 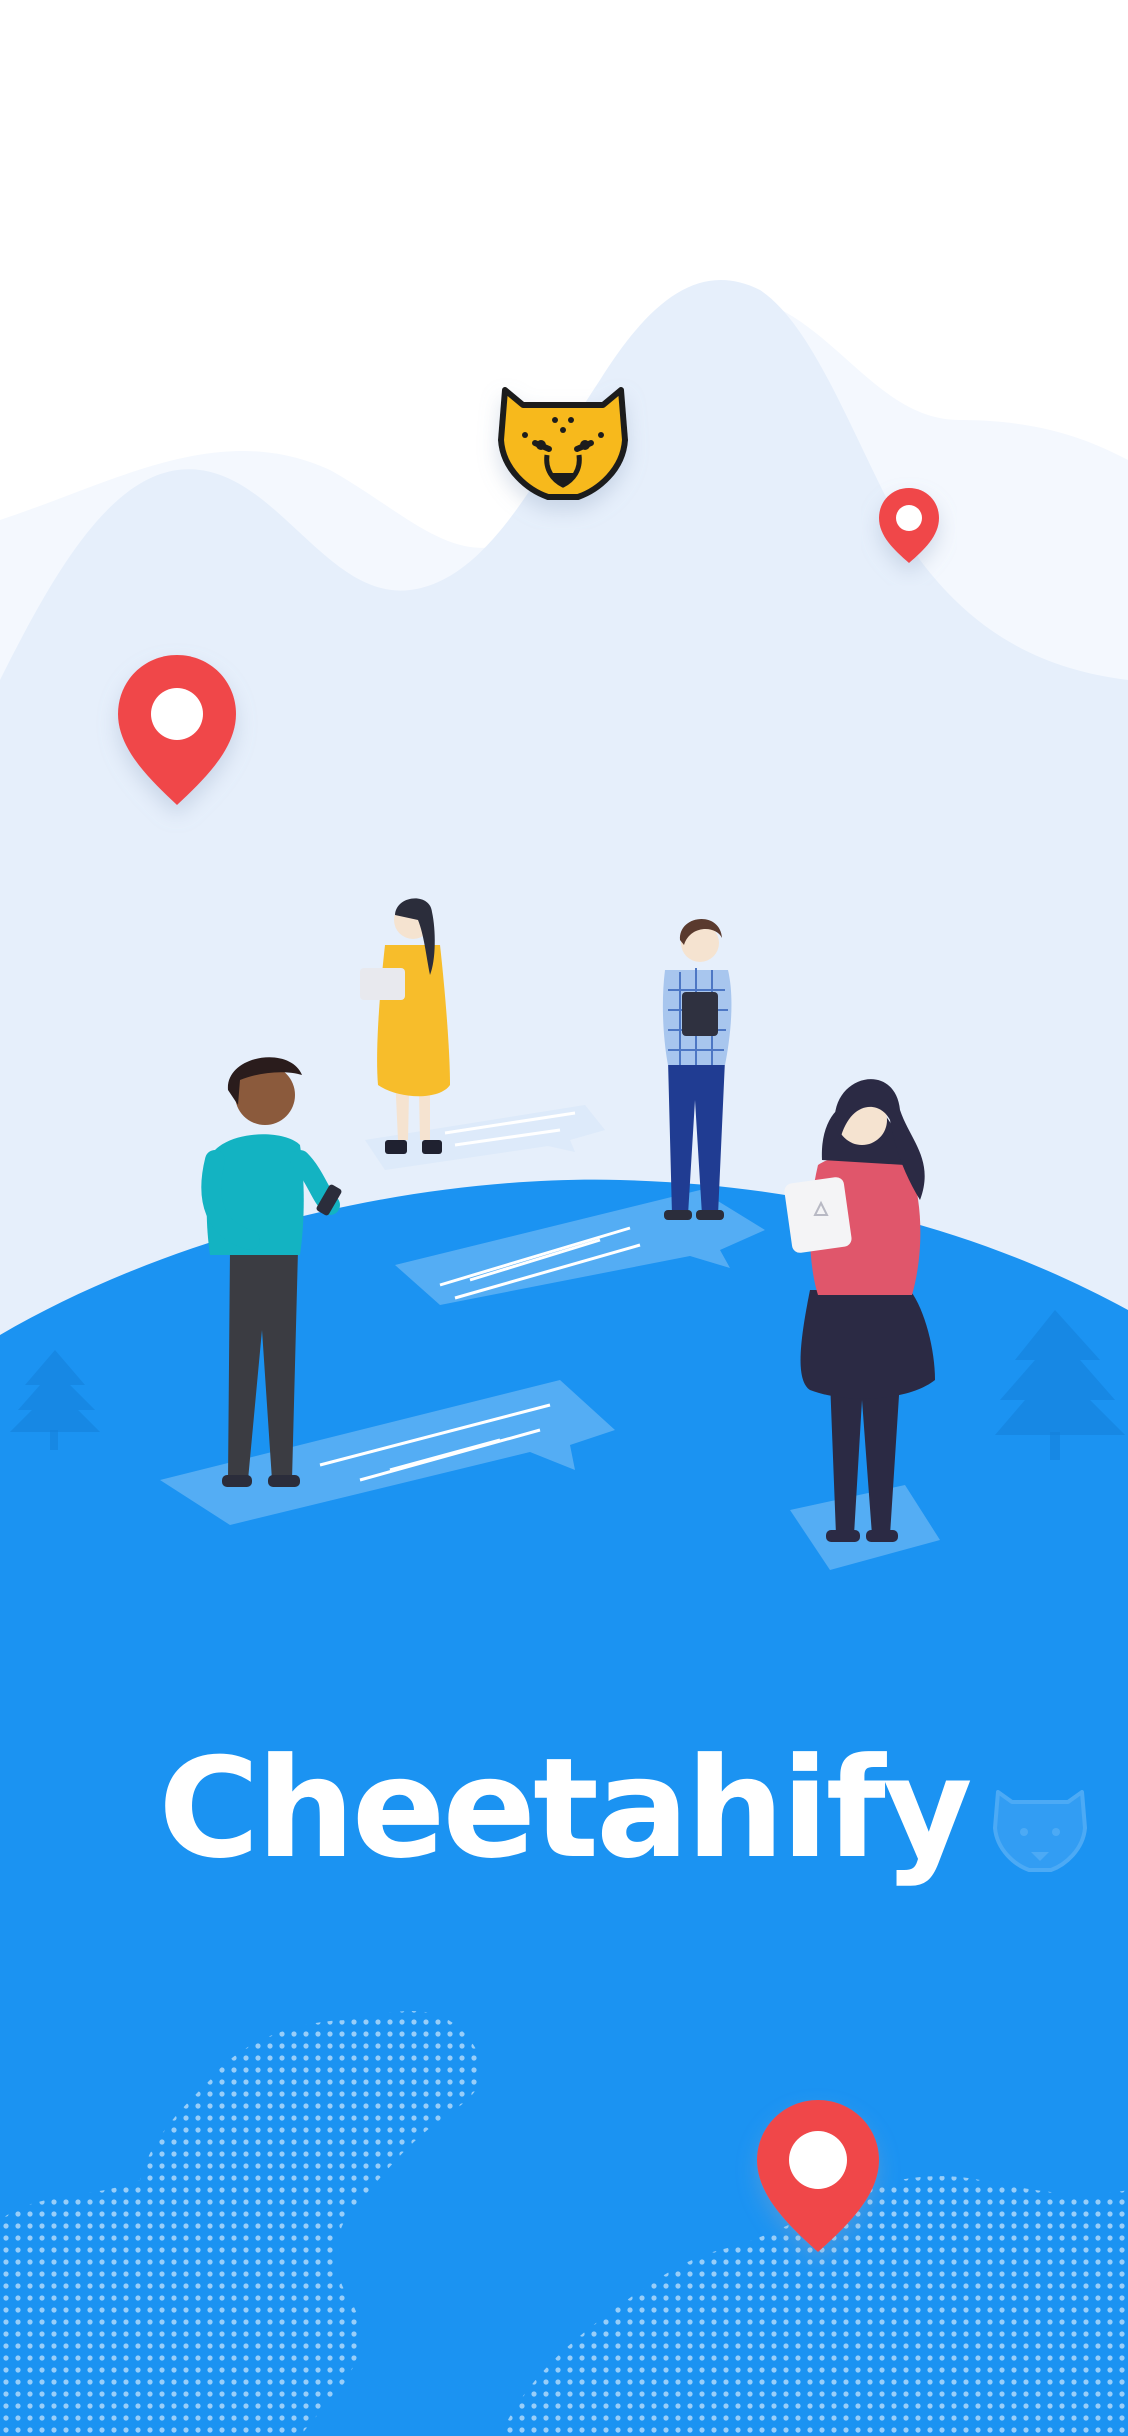 I want to click on cheetah-logo-icon, so click(x=563, y=443).